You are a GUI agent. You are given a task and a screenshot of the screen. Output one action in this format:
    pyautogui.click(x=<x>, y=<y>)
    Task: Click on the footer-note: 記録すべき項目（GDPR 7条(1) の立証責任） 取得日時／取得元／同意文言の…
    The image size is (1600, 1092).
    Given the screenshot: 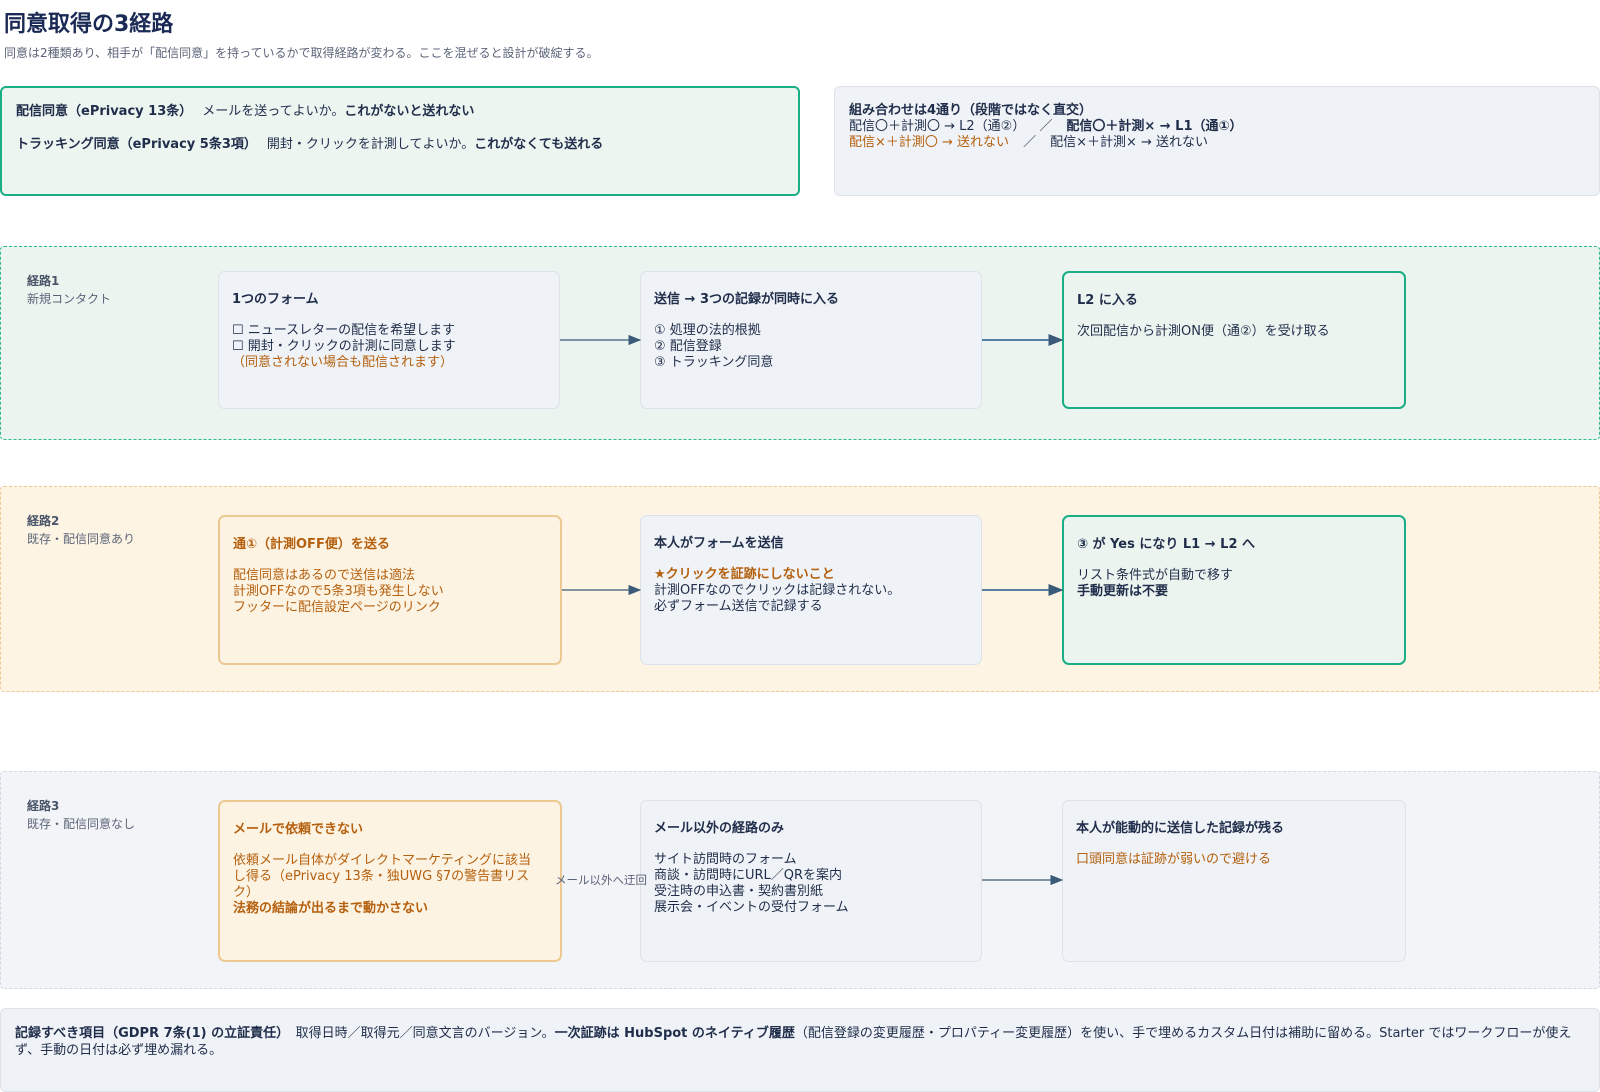 What is the action you would take?
    pyautogui.click(x=800, y=1050)
    